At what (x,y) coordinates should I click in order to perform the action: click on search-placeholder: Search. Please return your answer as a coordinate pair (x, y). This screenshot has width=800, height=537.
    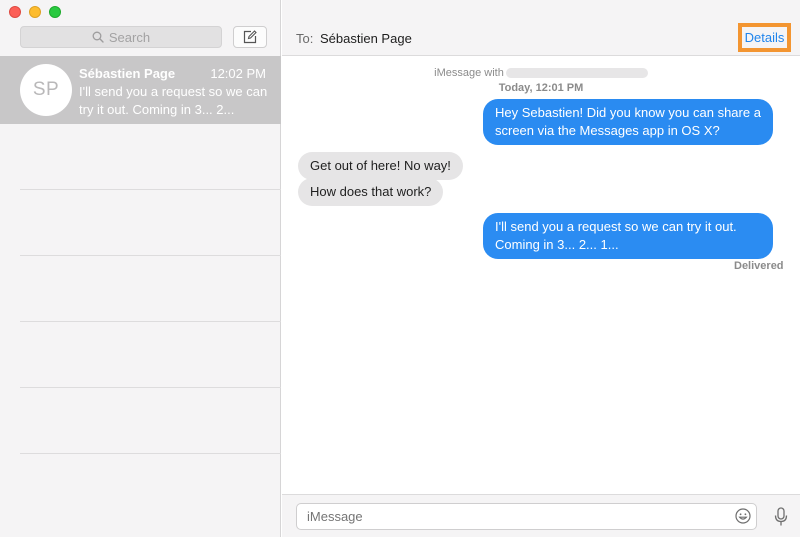
    Looking at the image, I should click on (129, 37).